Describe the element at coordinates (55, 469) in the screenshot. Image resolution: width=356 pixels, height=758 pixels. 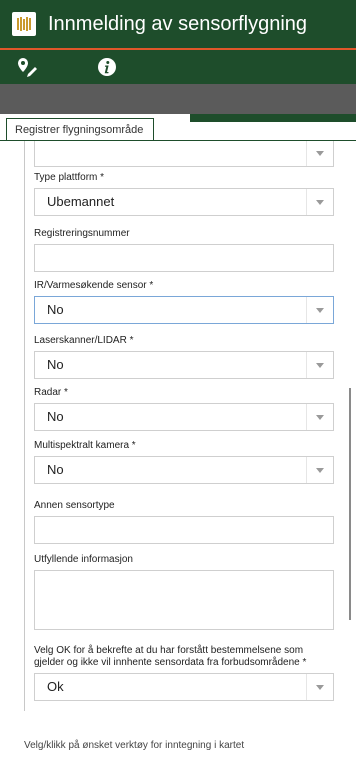
I see `multispektralt-value: No` at that location.